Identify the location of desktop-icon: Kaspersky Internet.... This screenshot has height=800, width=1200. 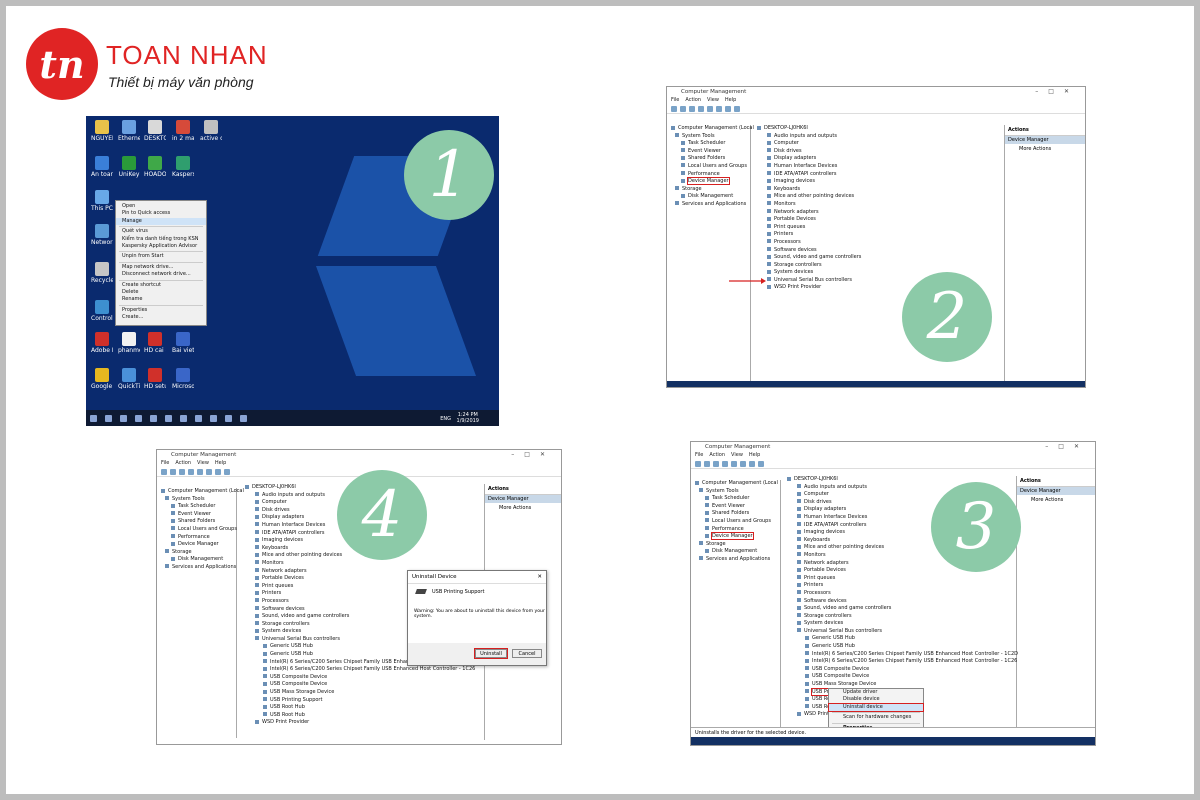
(183, 167).